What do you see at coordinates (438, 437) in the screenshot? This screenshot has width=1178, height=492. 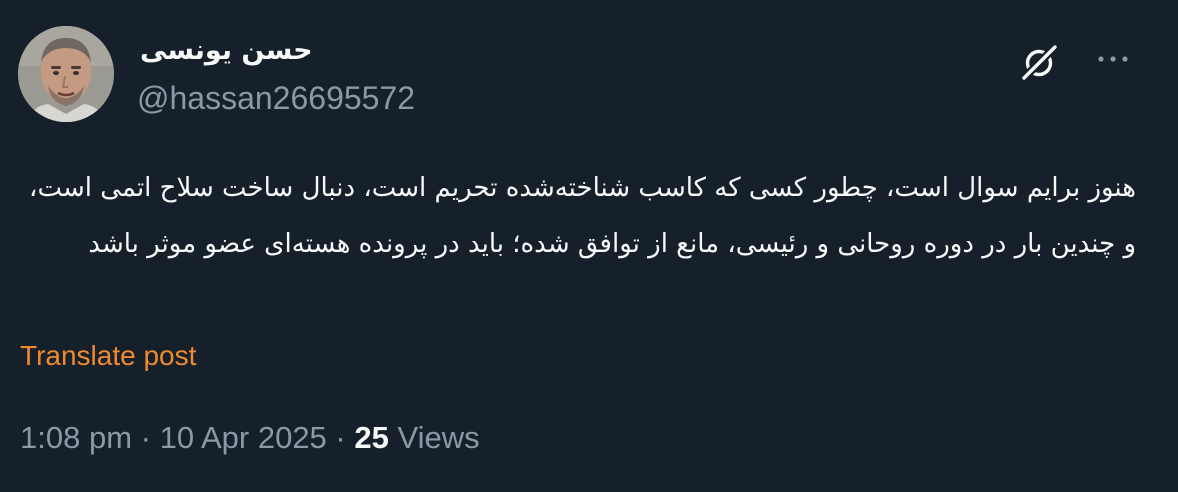 I see `views-label: Views` at bounding box center [438, 437].